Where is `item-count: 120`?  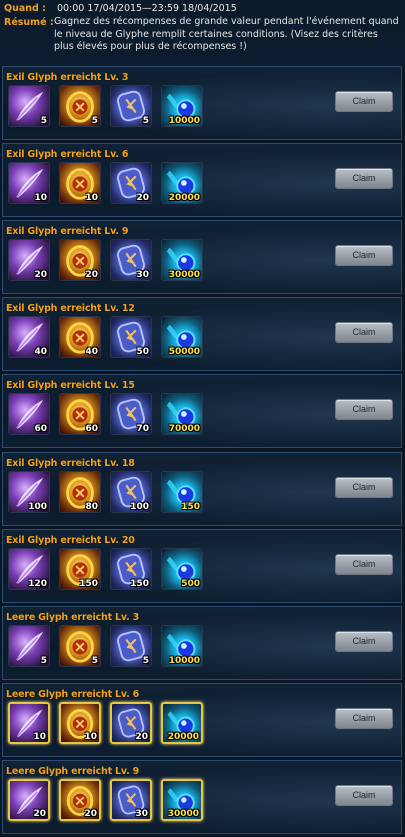 item-count: 120 is located at coordinates (37, 583).